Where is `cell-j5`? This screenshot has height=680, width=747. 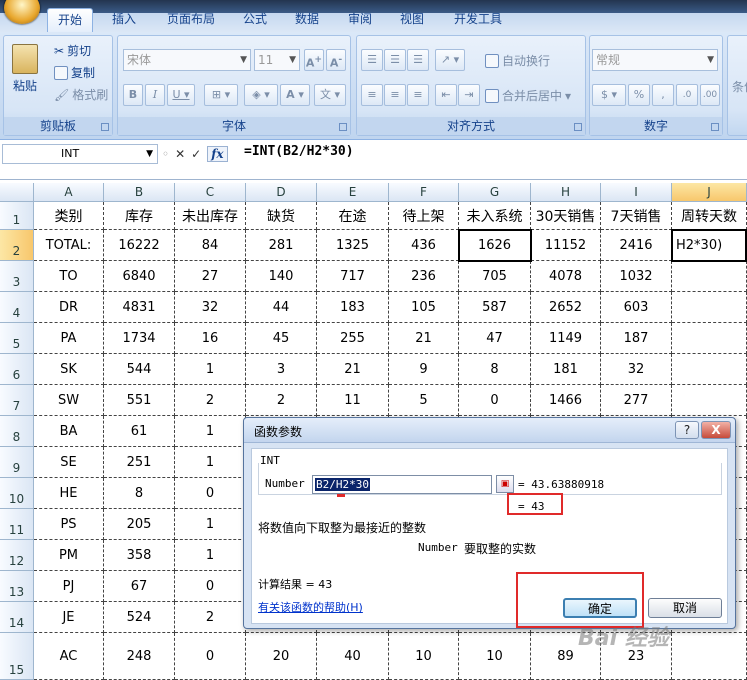 cell-j5 is located at coordinates (709, 338).